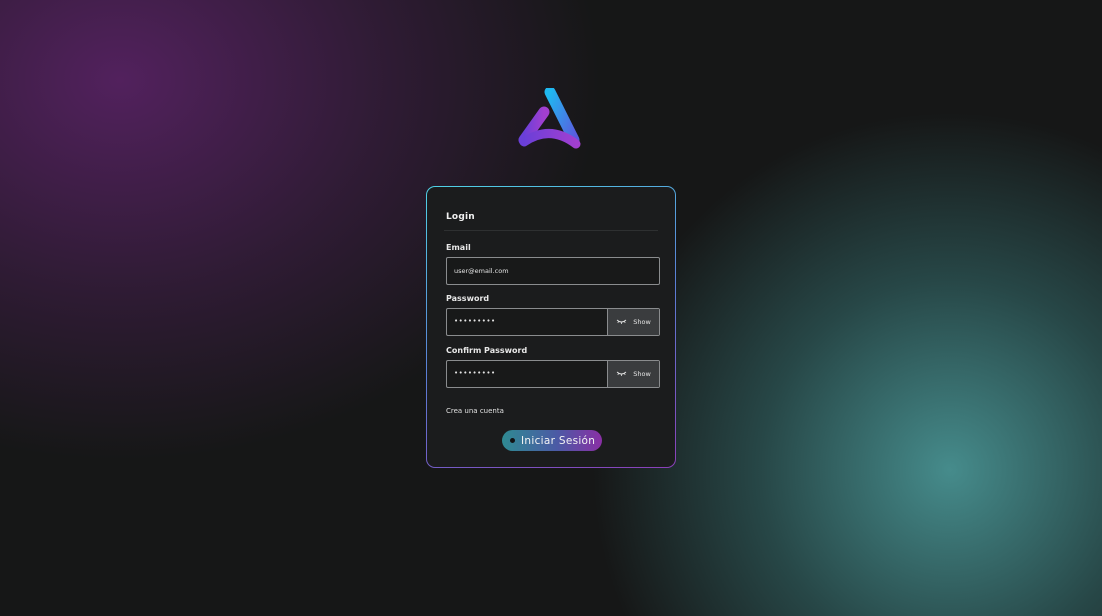 This screenshot has width=1102, height=616. I want to click on triangle-a-logo-icon, so click(549, 118).